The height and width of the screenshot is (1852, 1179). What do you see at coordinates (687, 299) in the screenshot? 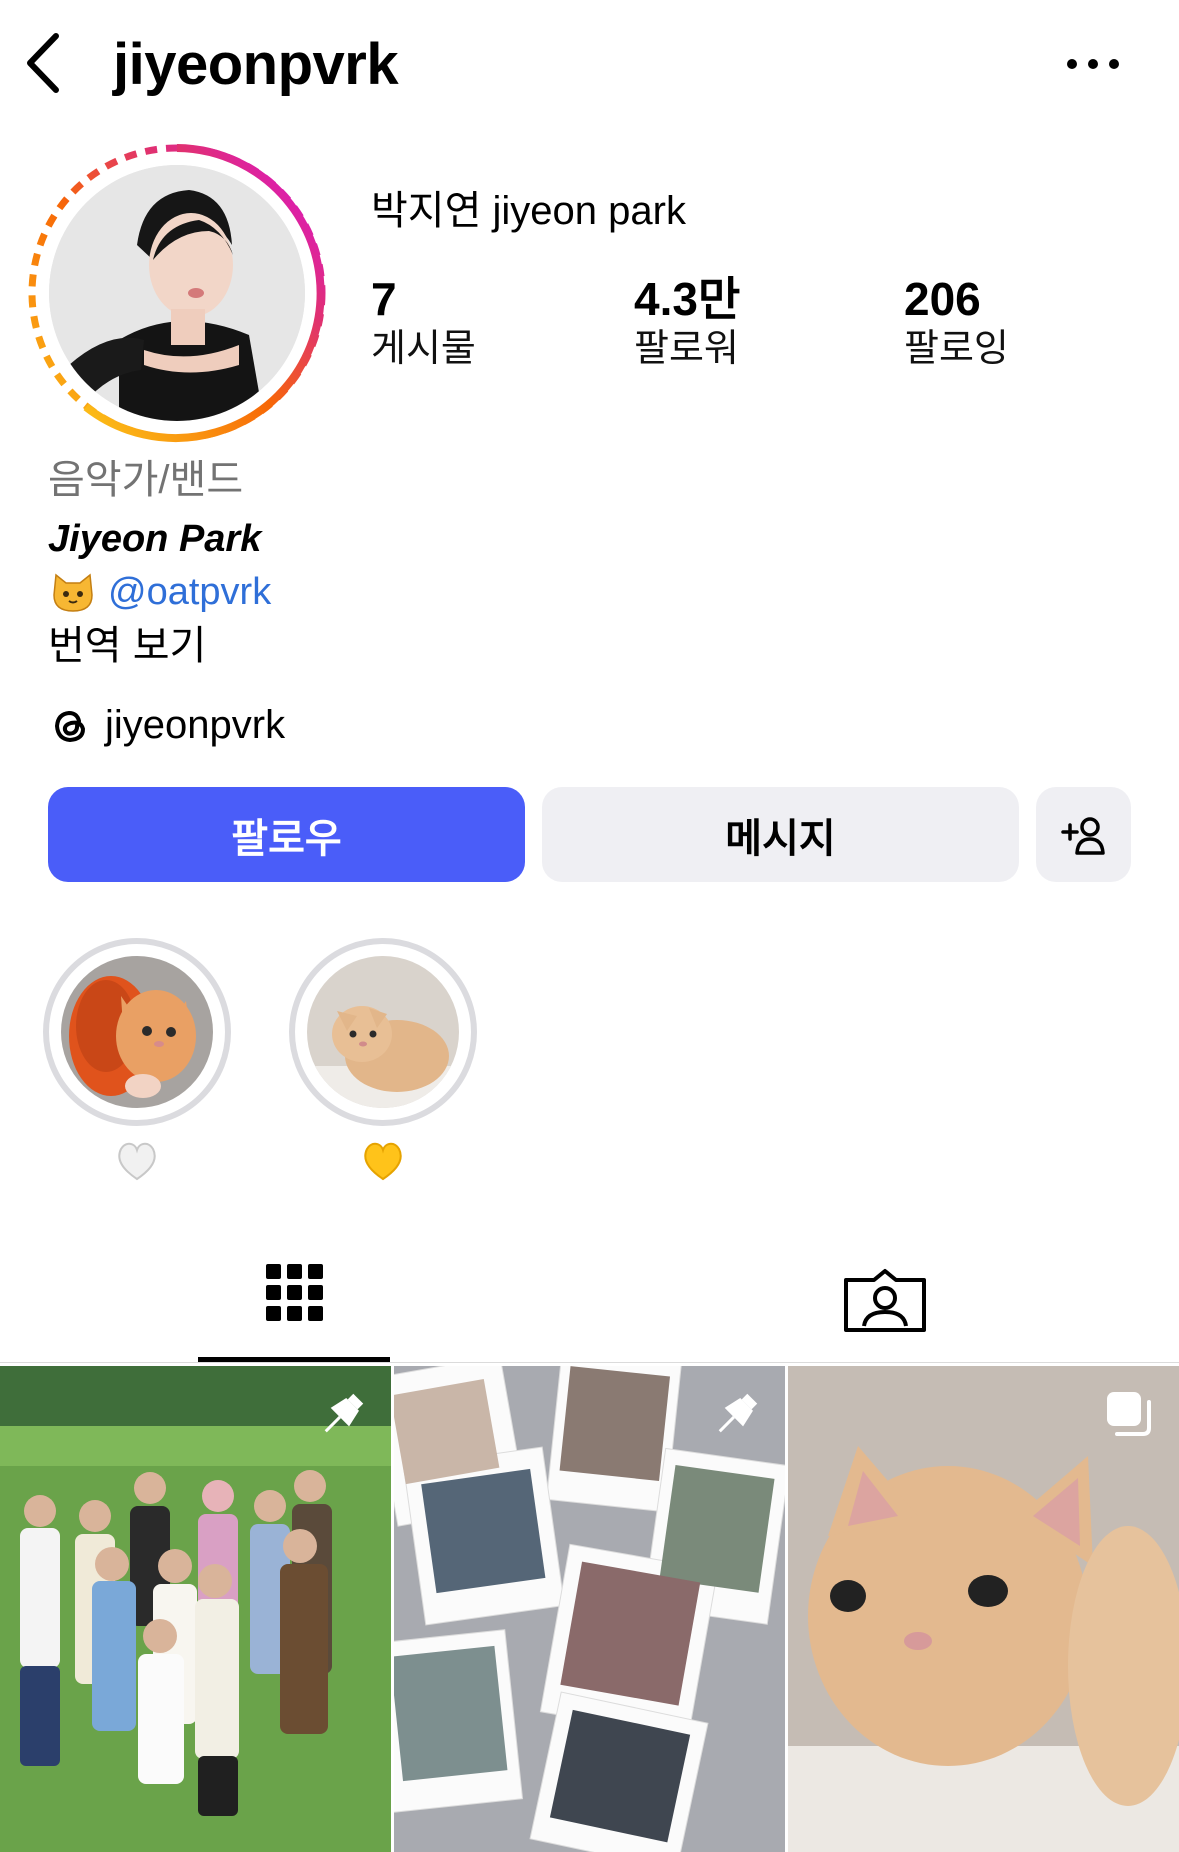
I see `followers-count: 4.3만` at bounding box center [687, 299].